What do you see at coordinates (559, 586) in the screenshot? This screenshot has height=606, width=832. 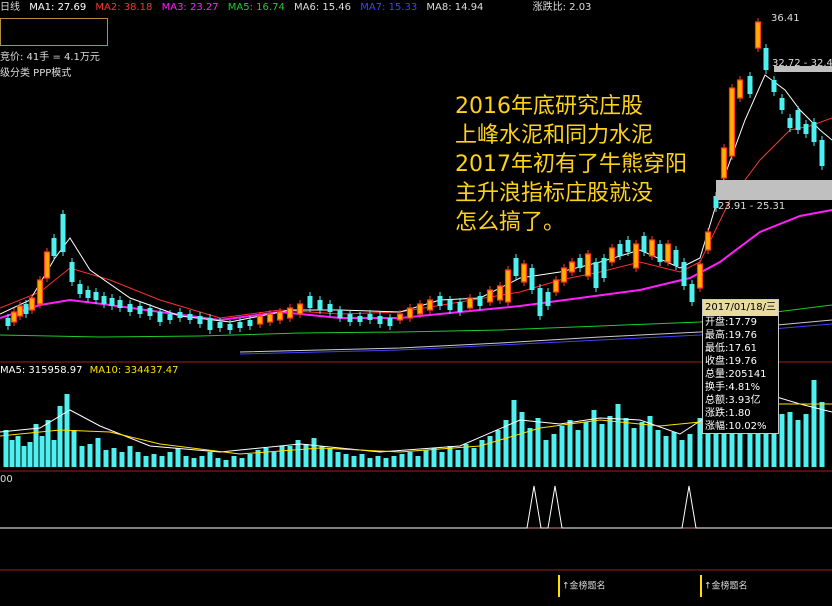 I see `signal-marker-icon` at bounding box center [559, 586].